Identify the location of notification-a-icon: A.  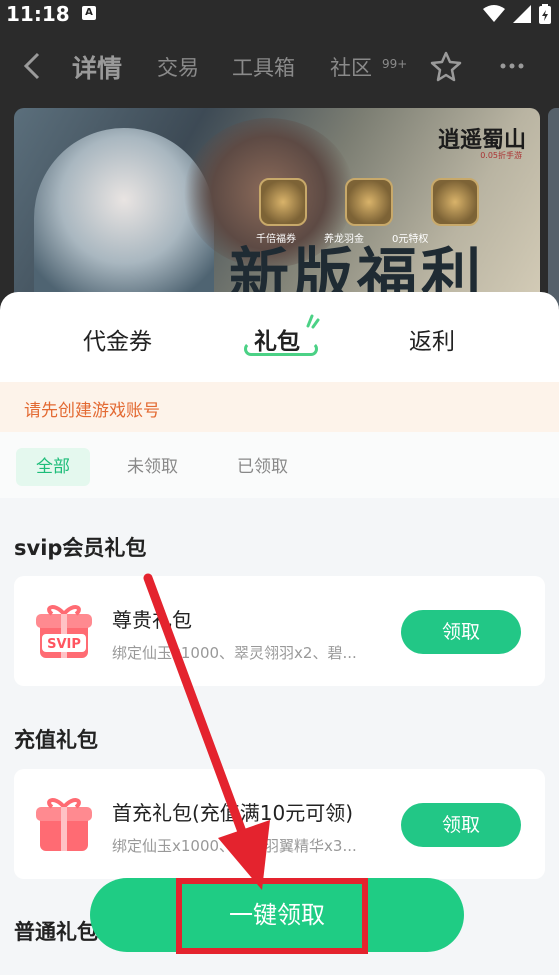
(89, 13).